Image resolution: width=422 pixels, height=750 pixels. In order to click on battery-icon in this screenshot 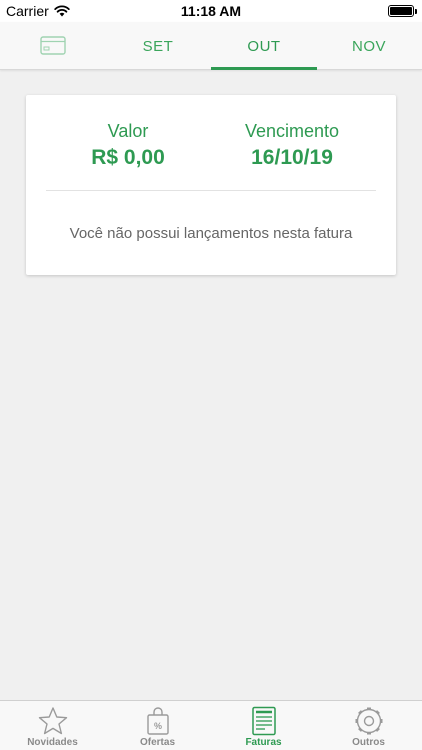, I will do `click(402, 11)`.